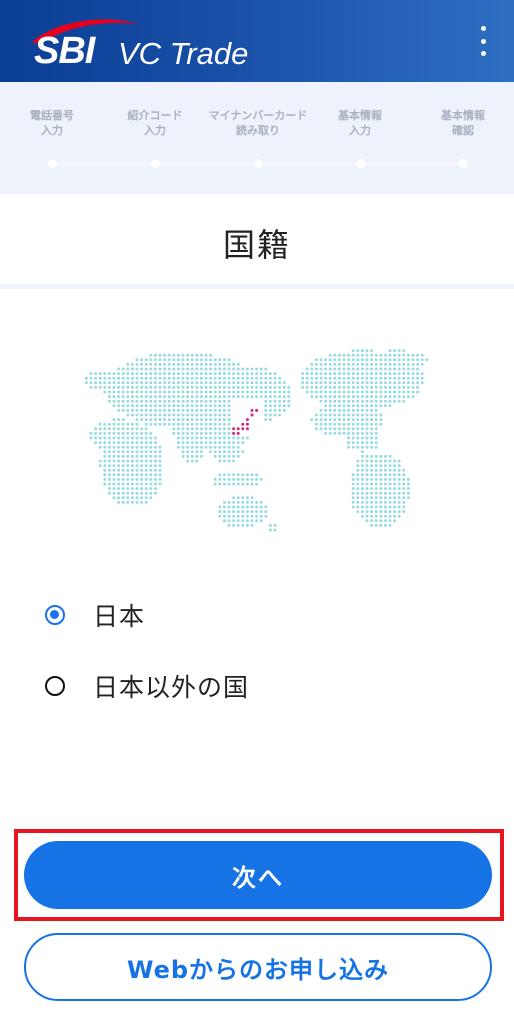  I want to click on vertical-ellipsis-icon, so click(483, 41).